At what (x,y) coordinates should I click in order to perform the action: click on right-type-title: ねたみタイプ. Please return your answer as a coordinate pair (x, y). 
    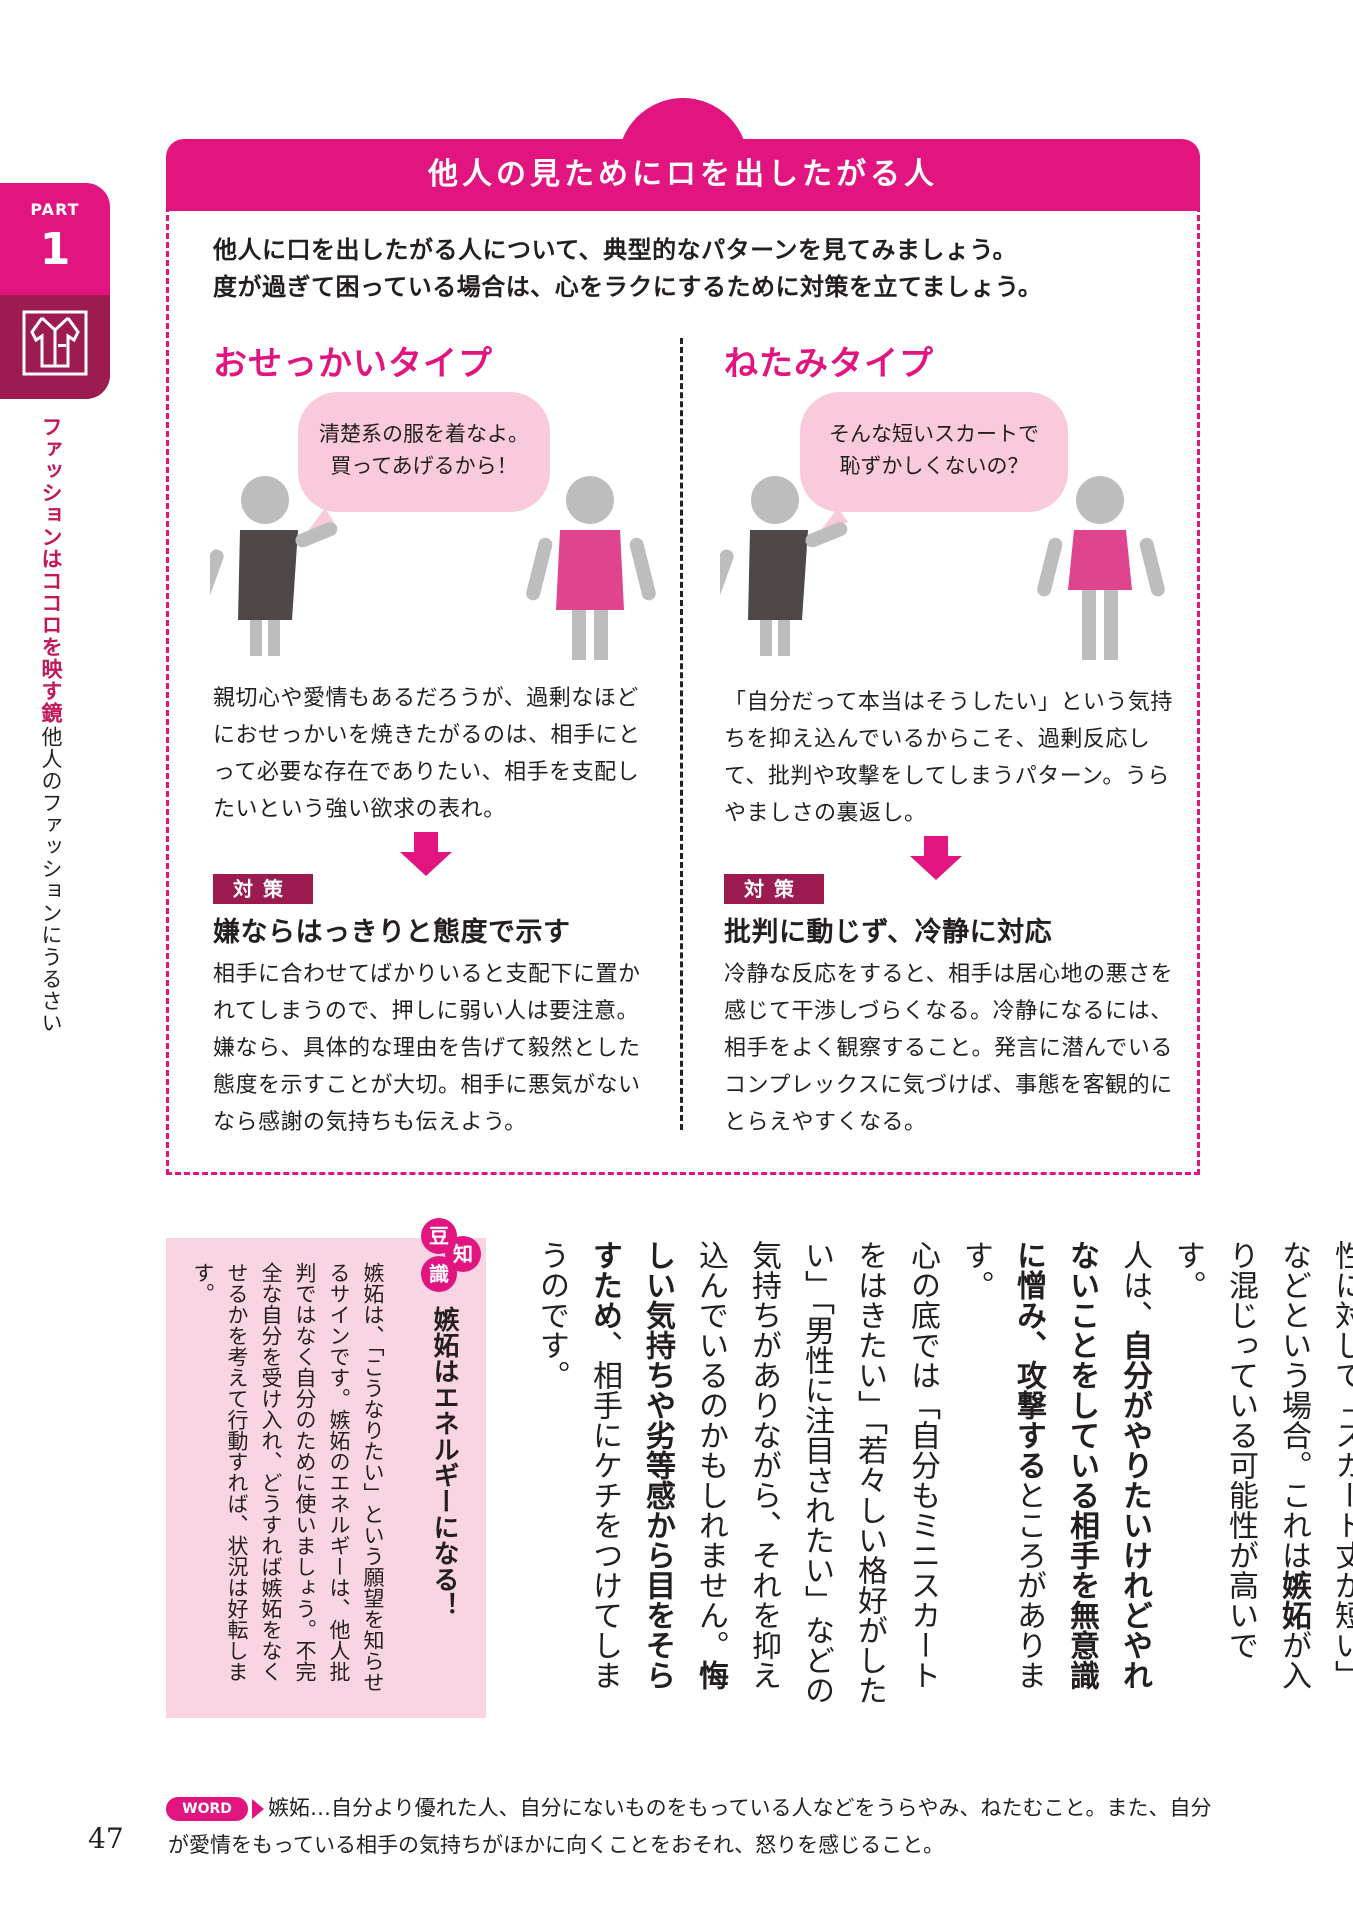
    Looking at the image, I should click on (829, 364).